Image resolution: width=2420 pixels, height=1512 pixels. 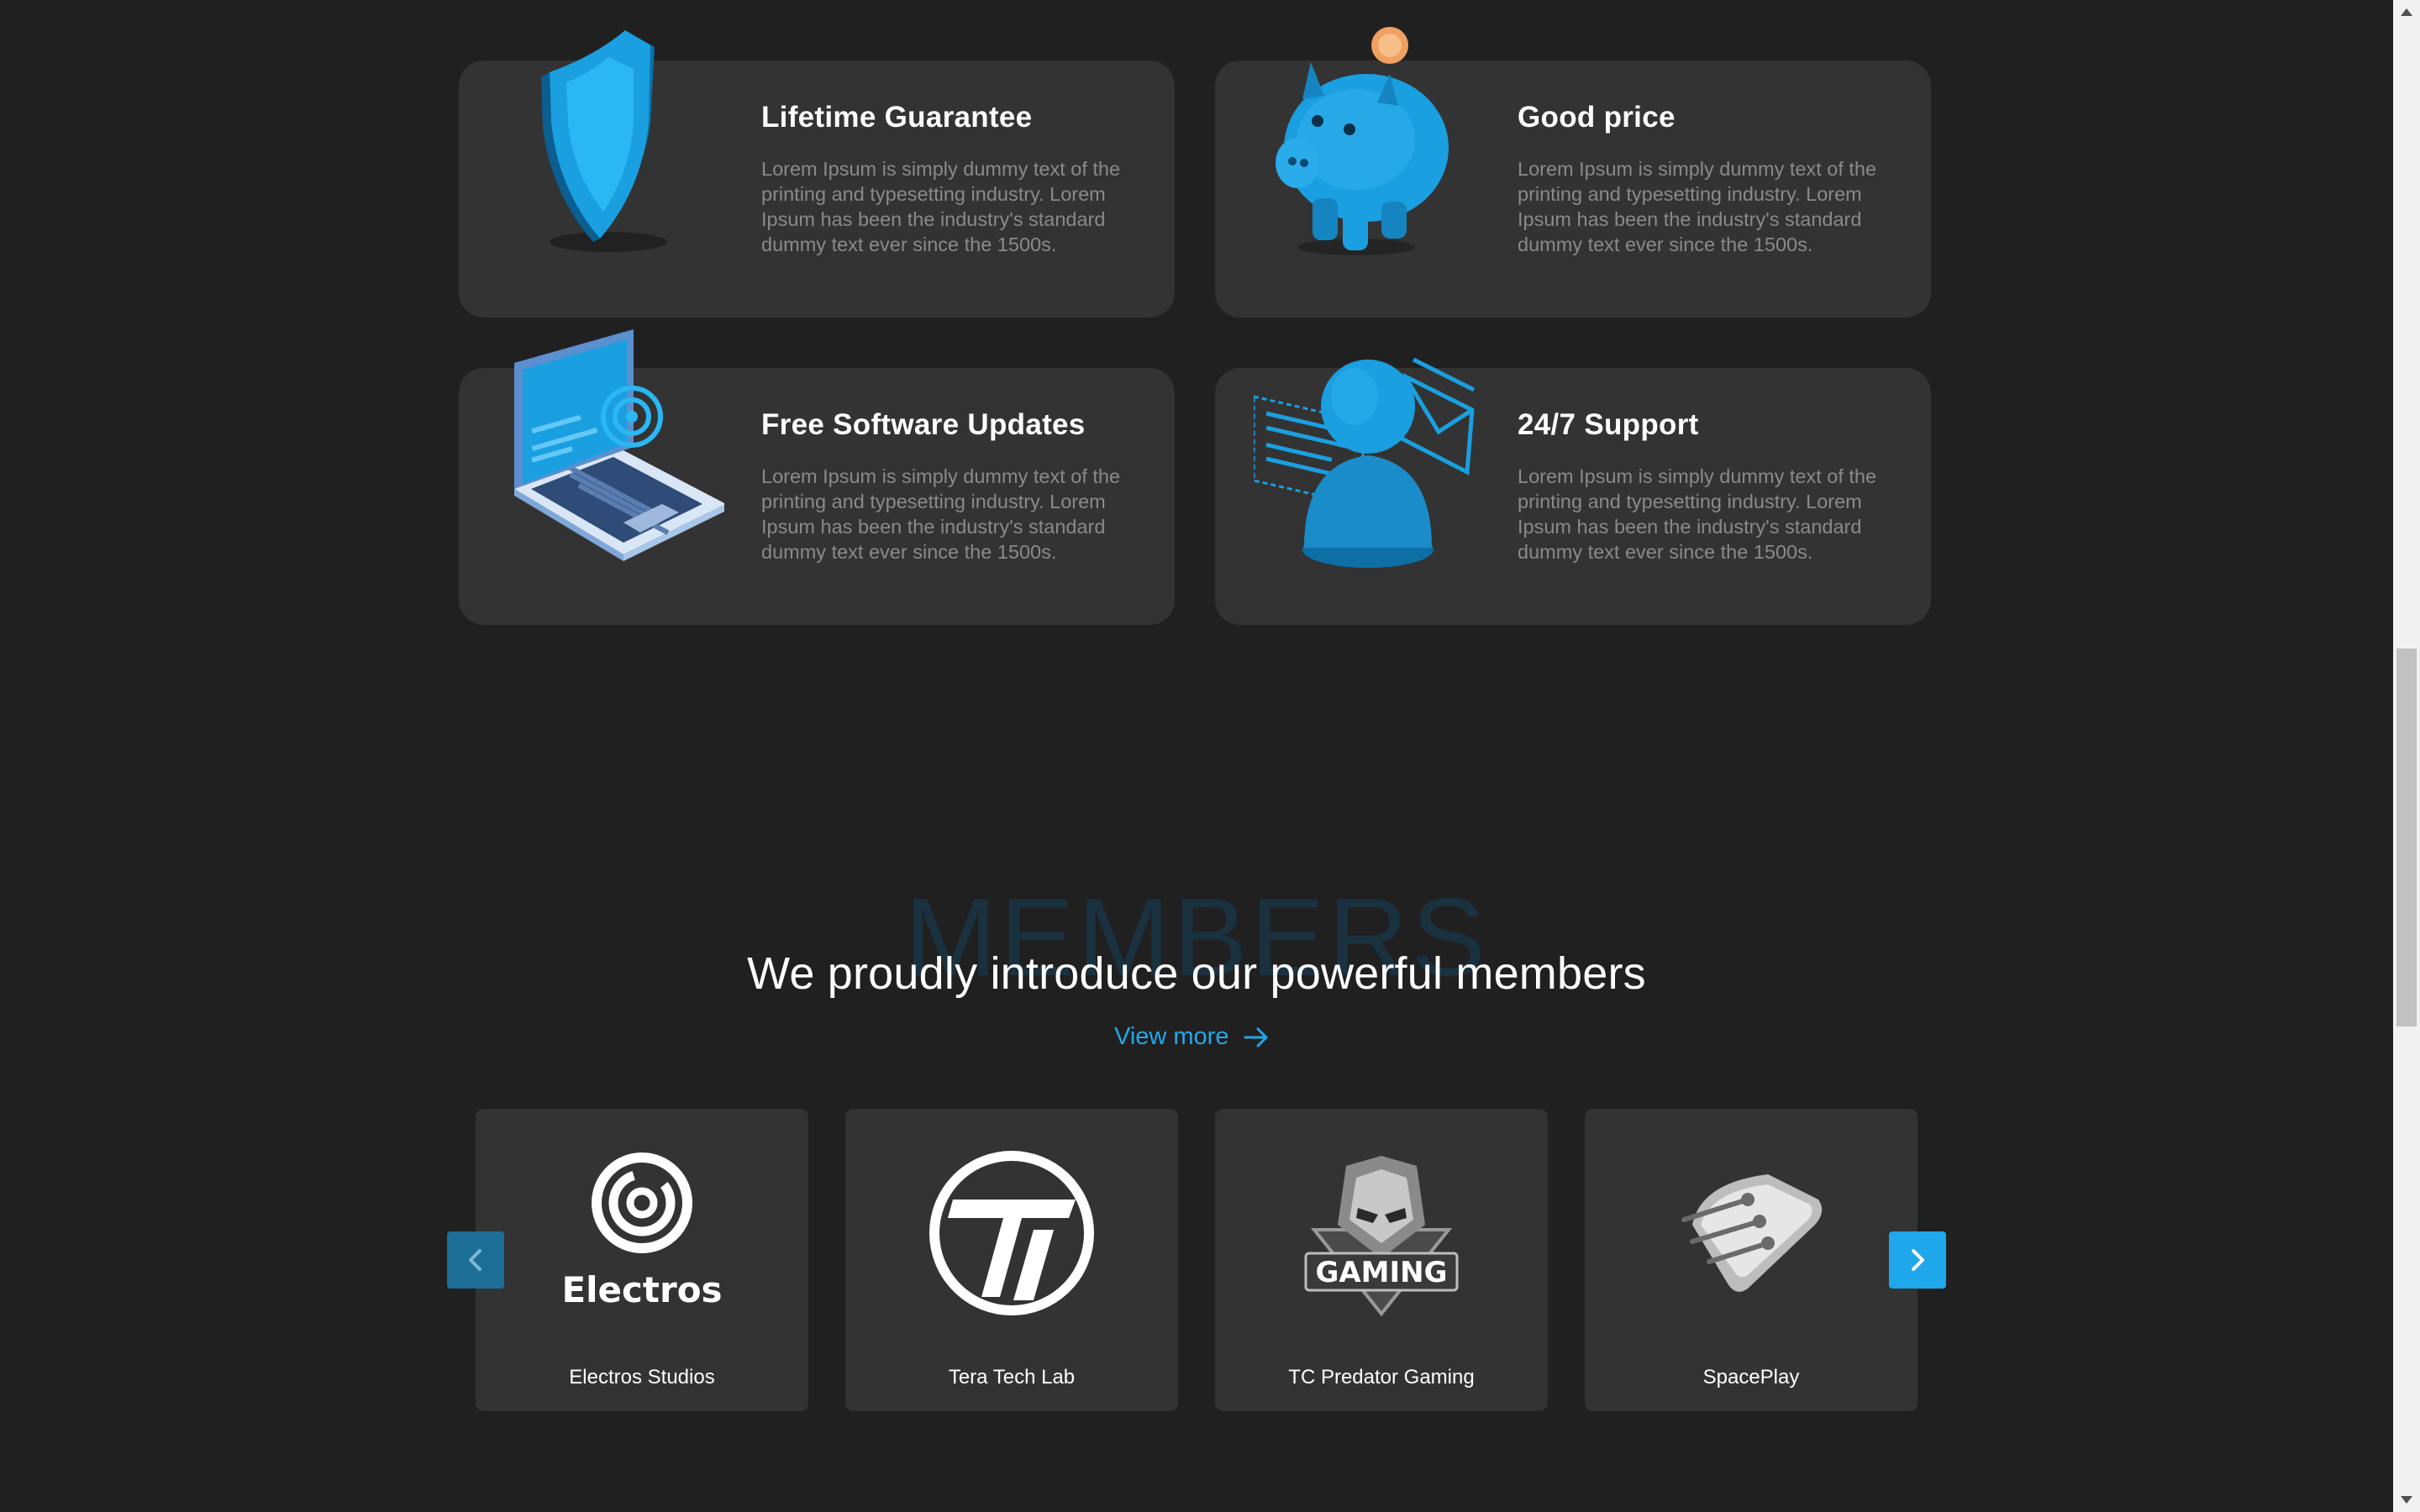 What do you see at coordinates (604, 141) in the screenshot?
I see `shield-icon` at bounding box center [604, 141].